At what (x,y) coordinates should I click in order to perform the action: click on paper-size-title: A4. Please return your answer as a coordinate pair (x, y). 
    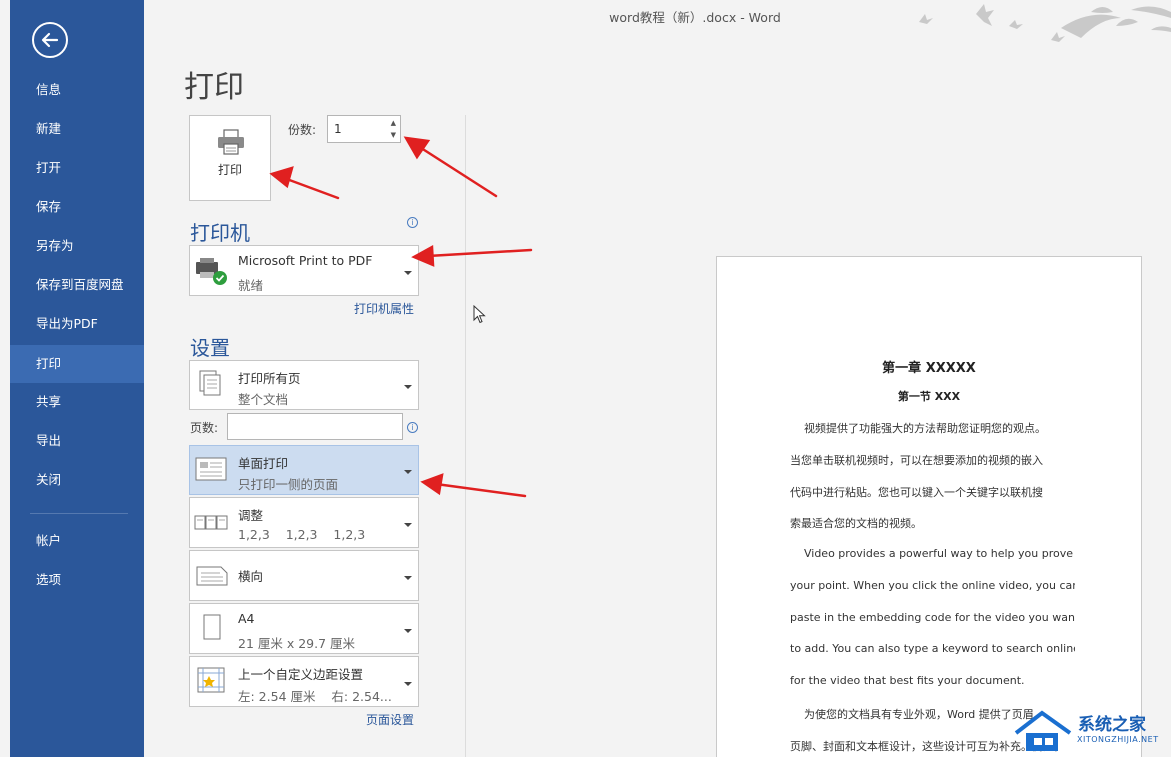
    Looking at the image, I should click on (246, 618).